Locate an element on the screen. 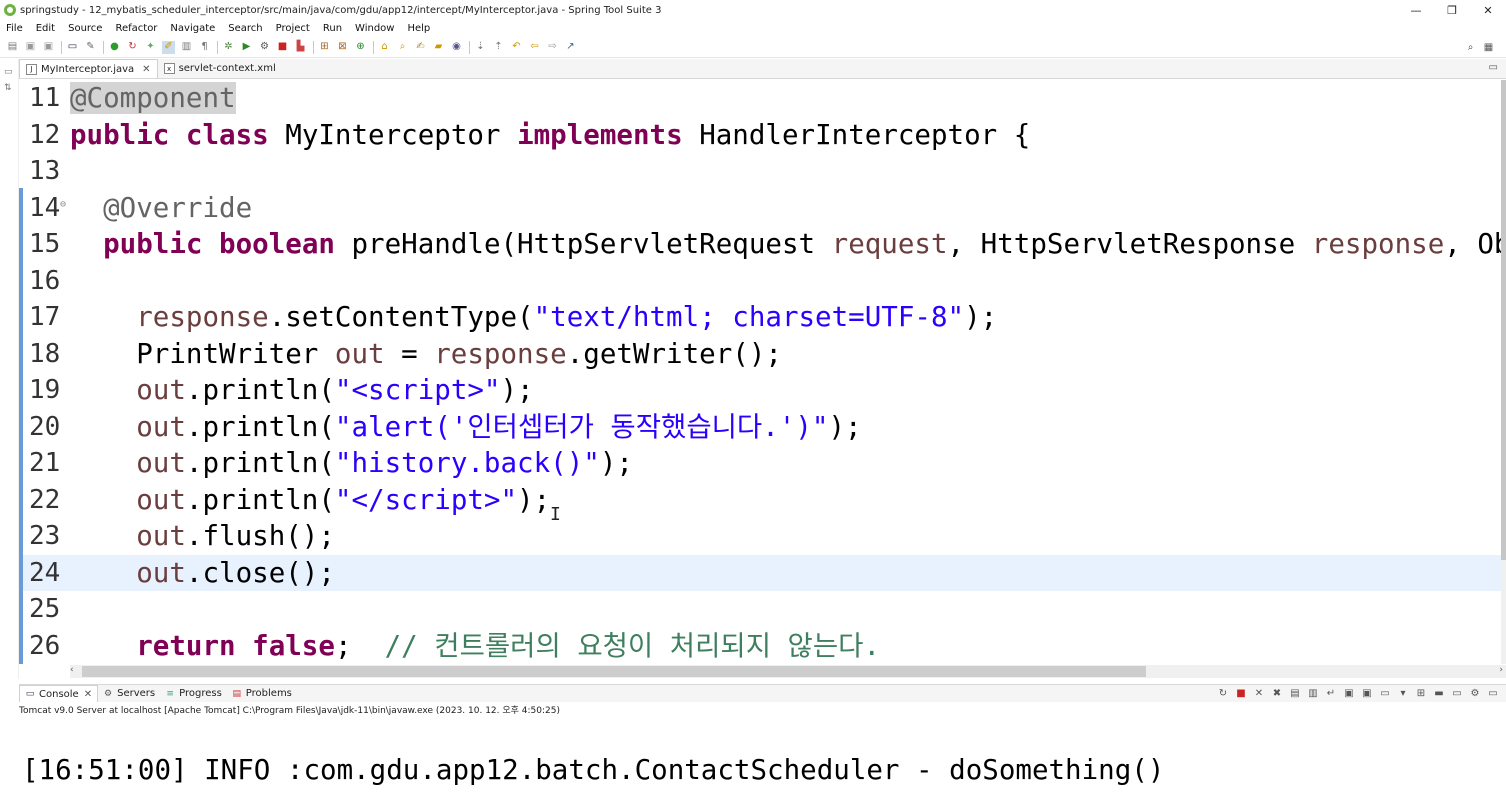 Image resolution: width=1506 pixels, height=796 pixels. show-on-stderr-icon: ▣ is located at coordinates (1367, 693).